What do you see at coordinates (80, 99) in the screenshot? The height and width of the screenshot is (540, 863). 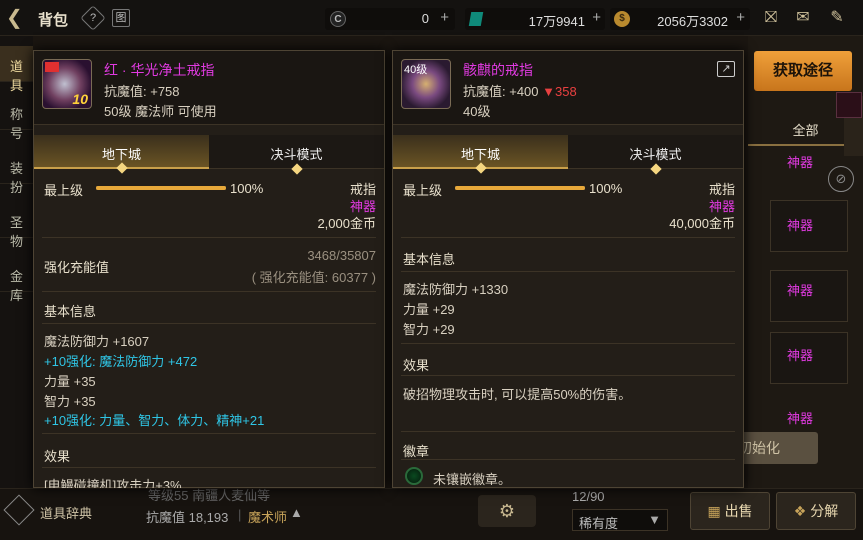 I see `enhance-level-badge: 10` at bounding box center [80, 99].